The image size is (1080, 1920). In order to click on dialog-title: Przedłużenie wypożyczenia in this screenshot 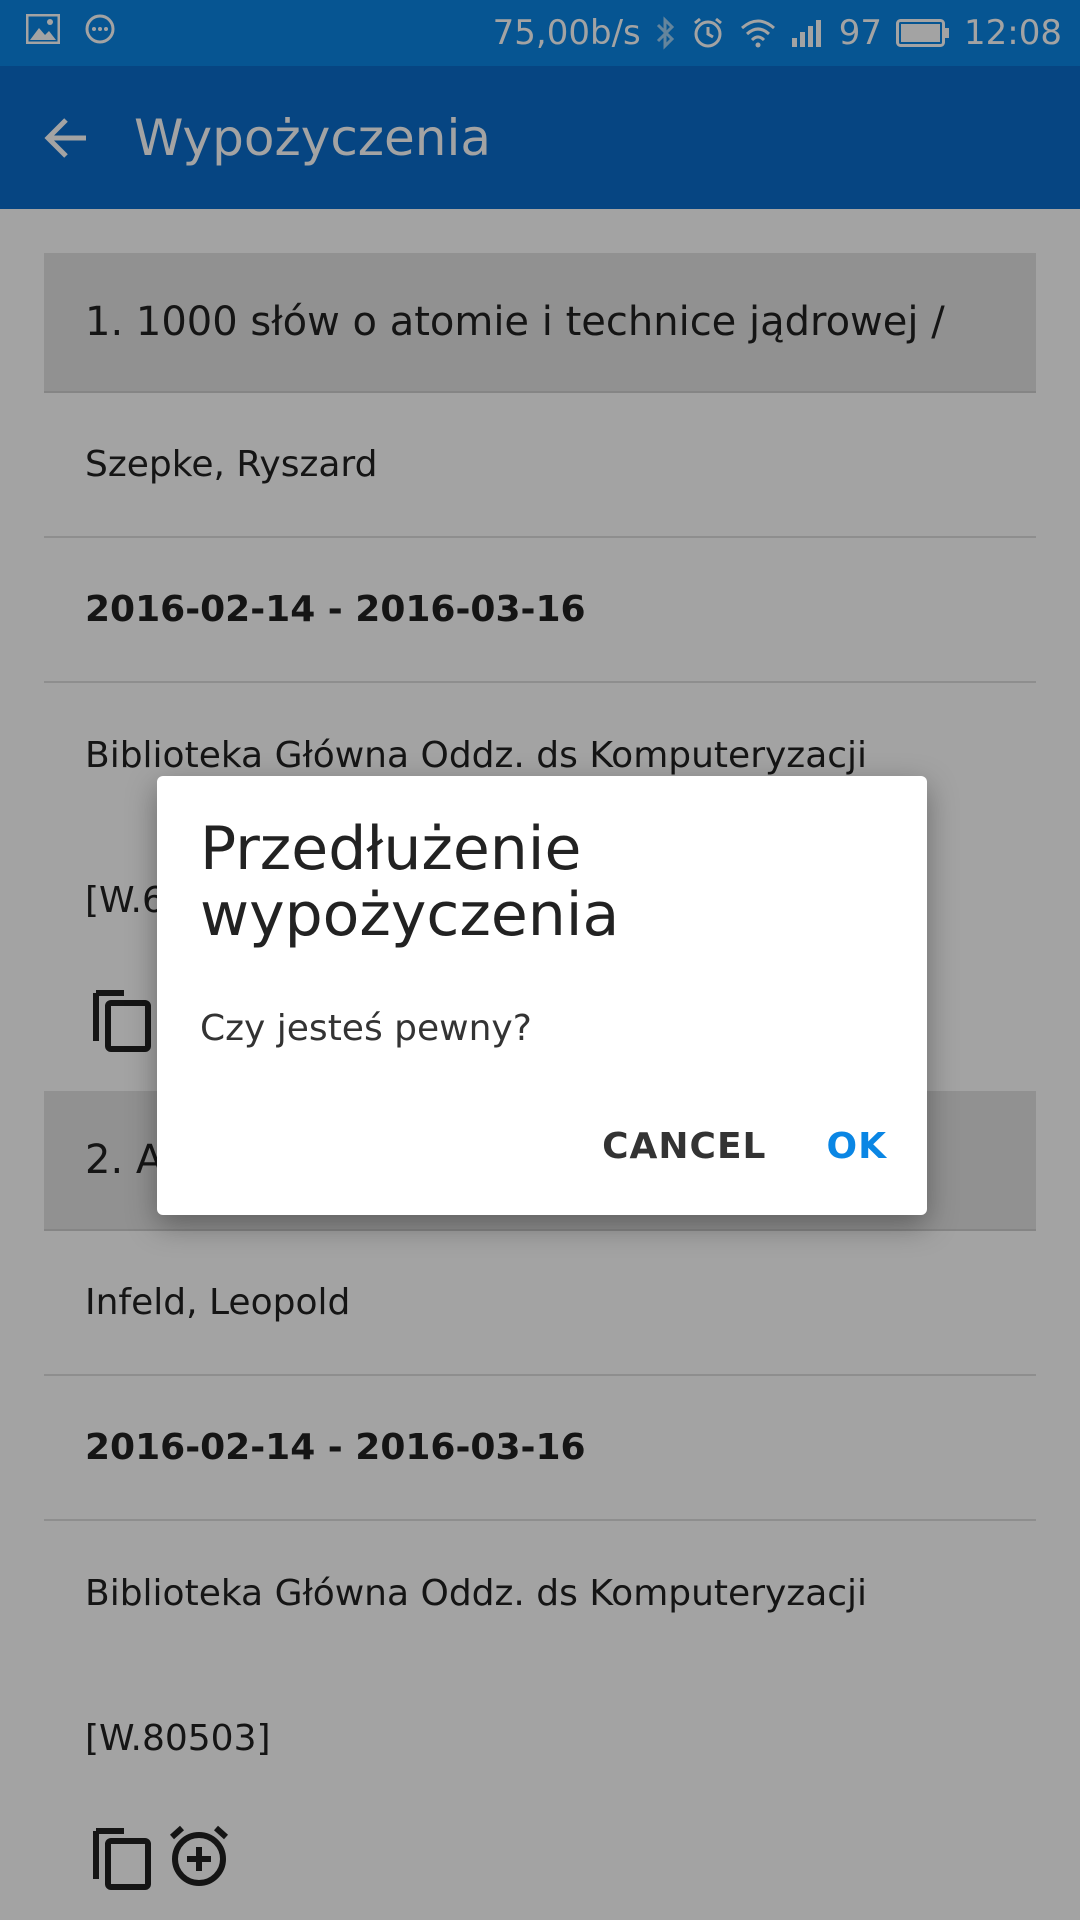, I will do `click(545, 882)`.